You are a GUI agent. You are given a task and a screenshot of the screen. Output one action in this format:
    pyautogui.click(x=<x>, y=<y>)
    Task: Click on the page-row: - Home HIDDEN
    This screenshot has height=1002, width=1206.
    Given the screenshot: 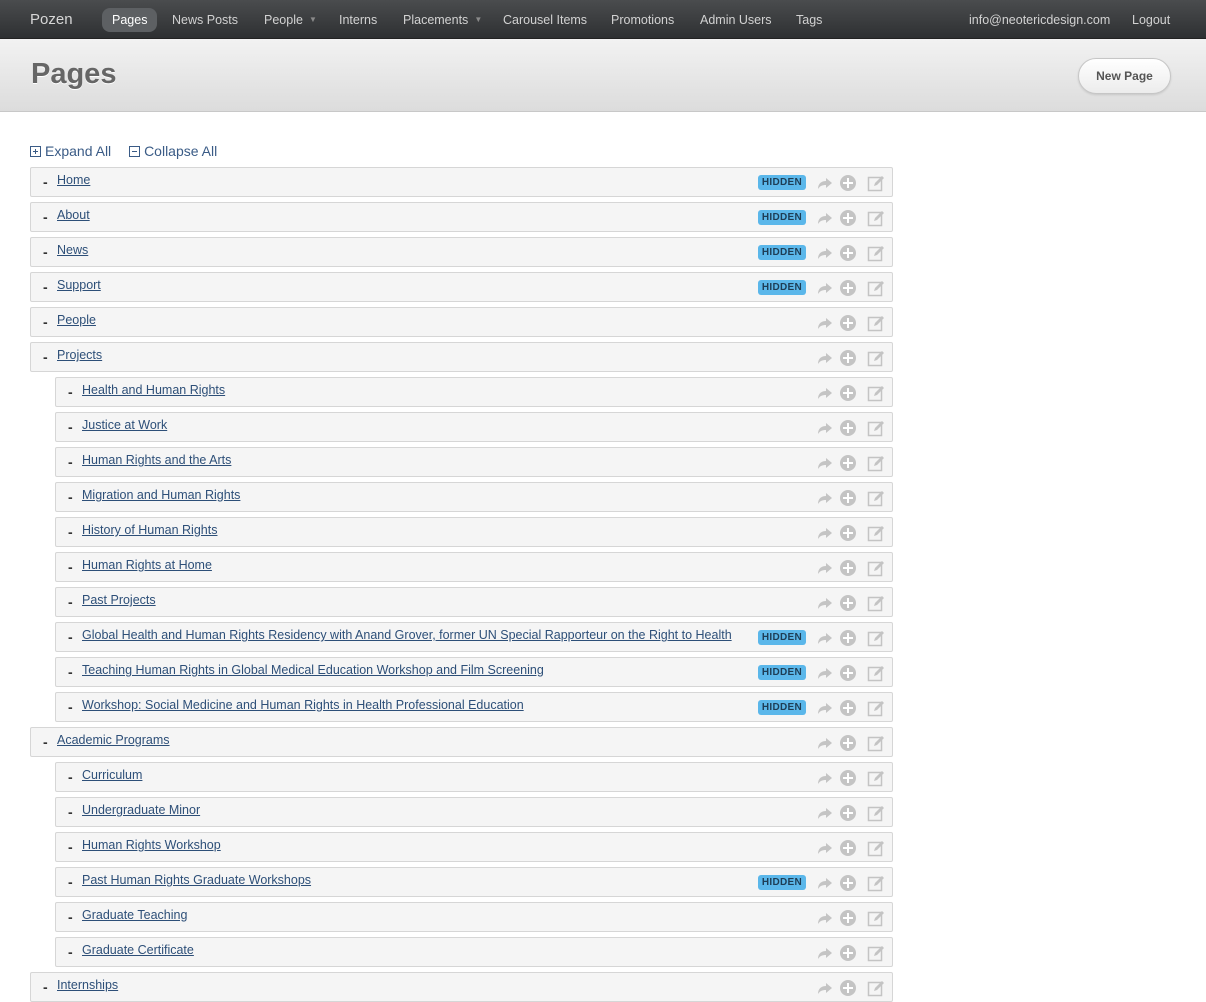 What is the action you would take?
    pyautogui.click(x=461, y=182)
    